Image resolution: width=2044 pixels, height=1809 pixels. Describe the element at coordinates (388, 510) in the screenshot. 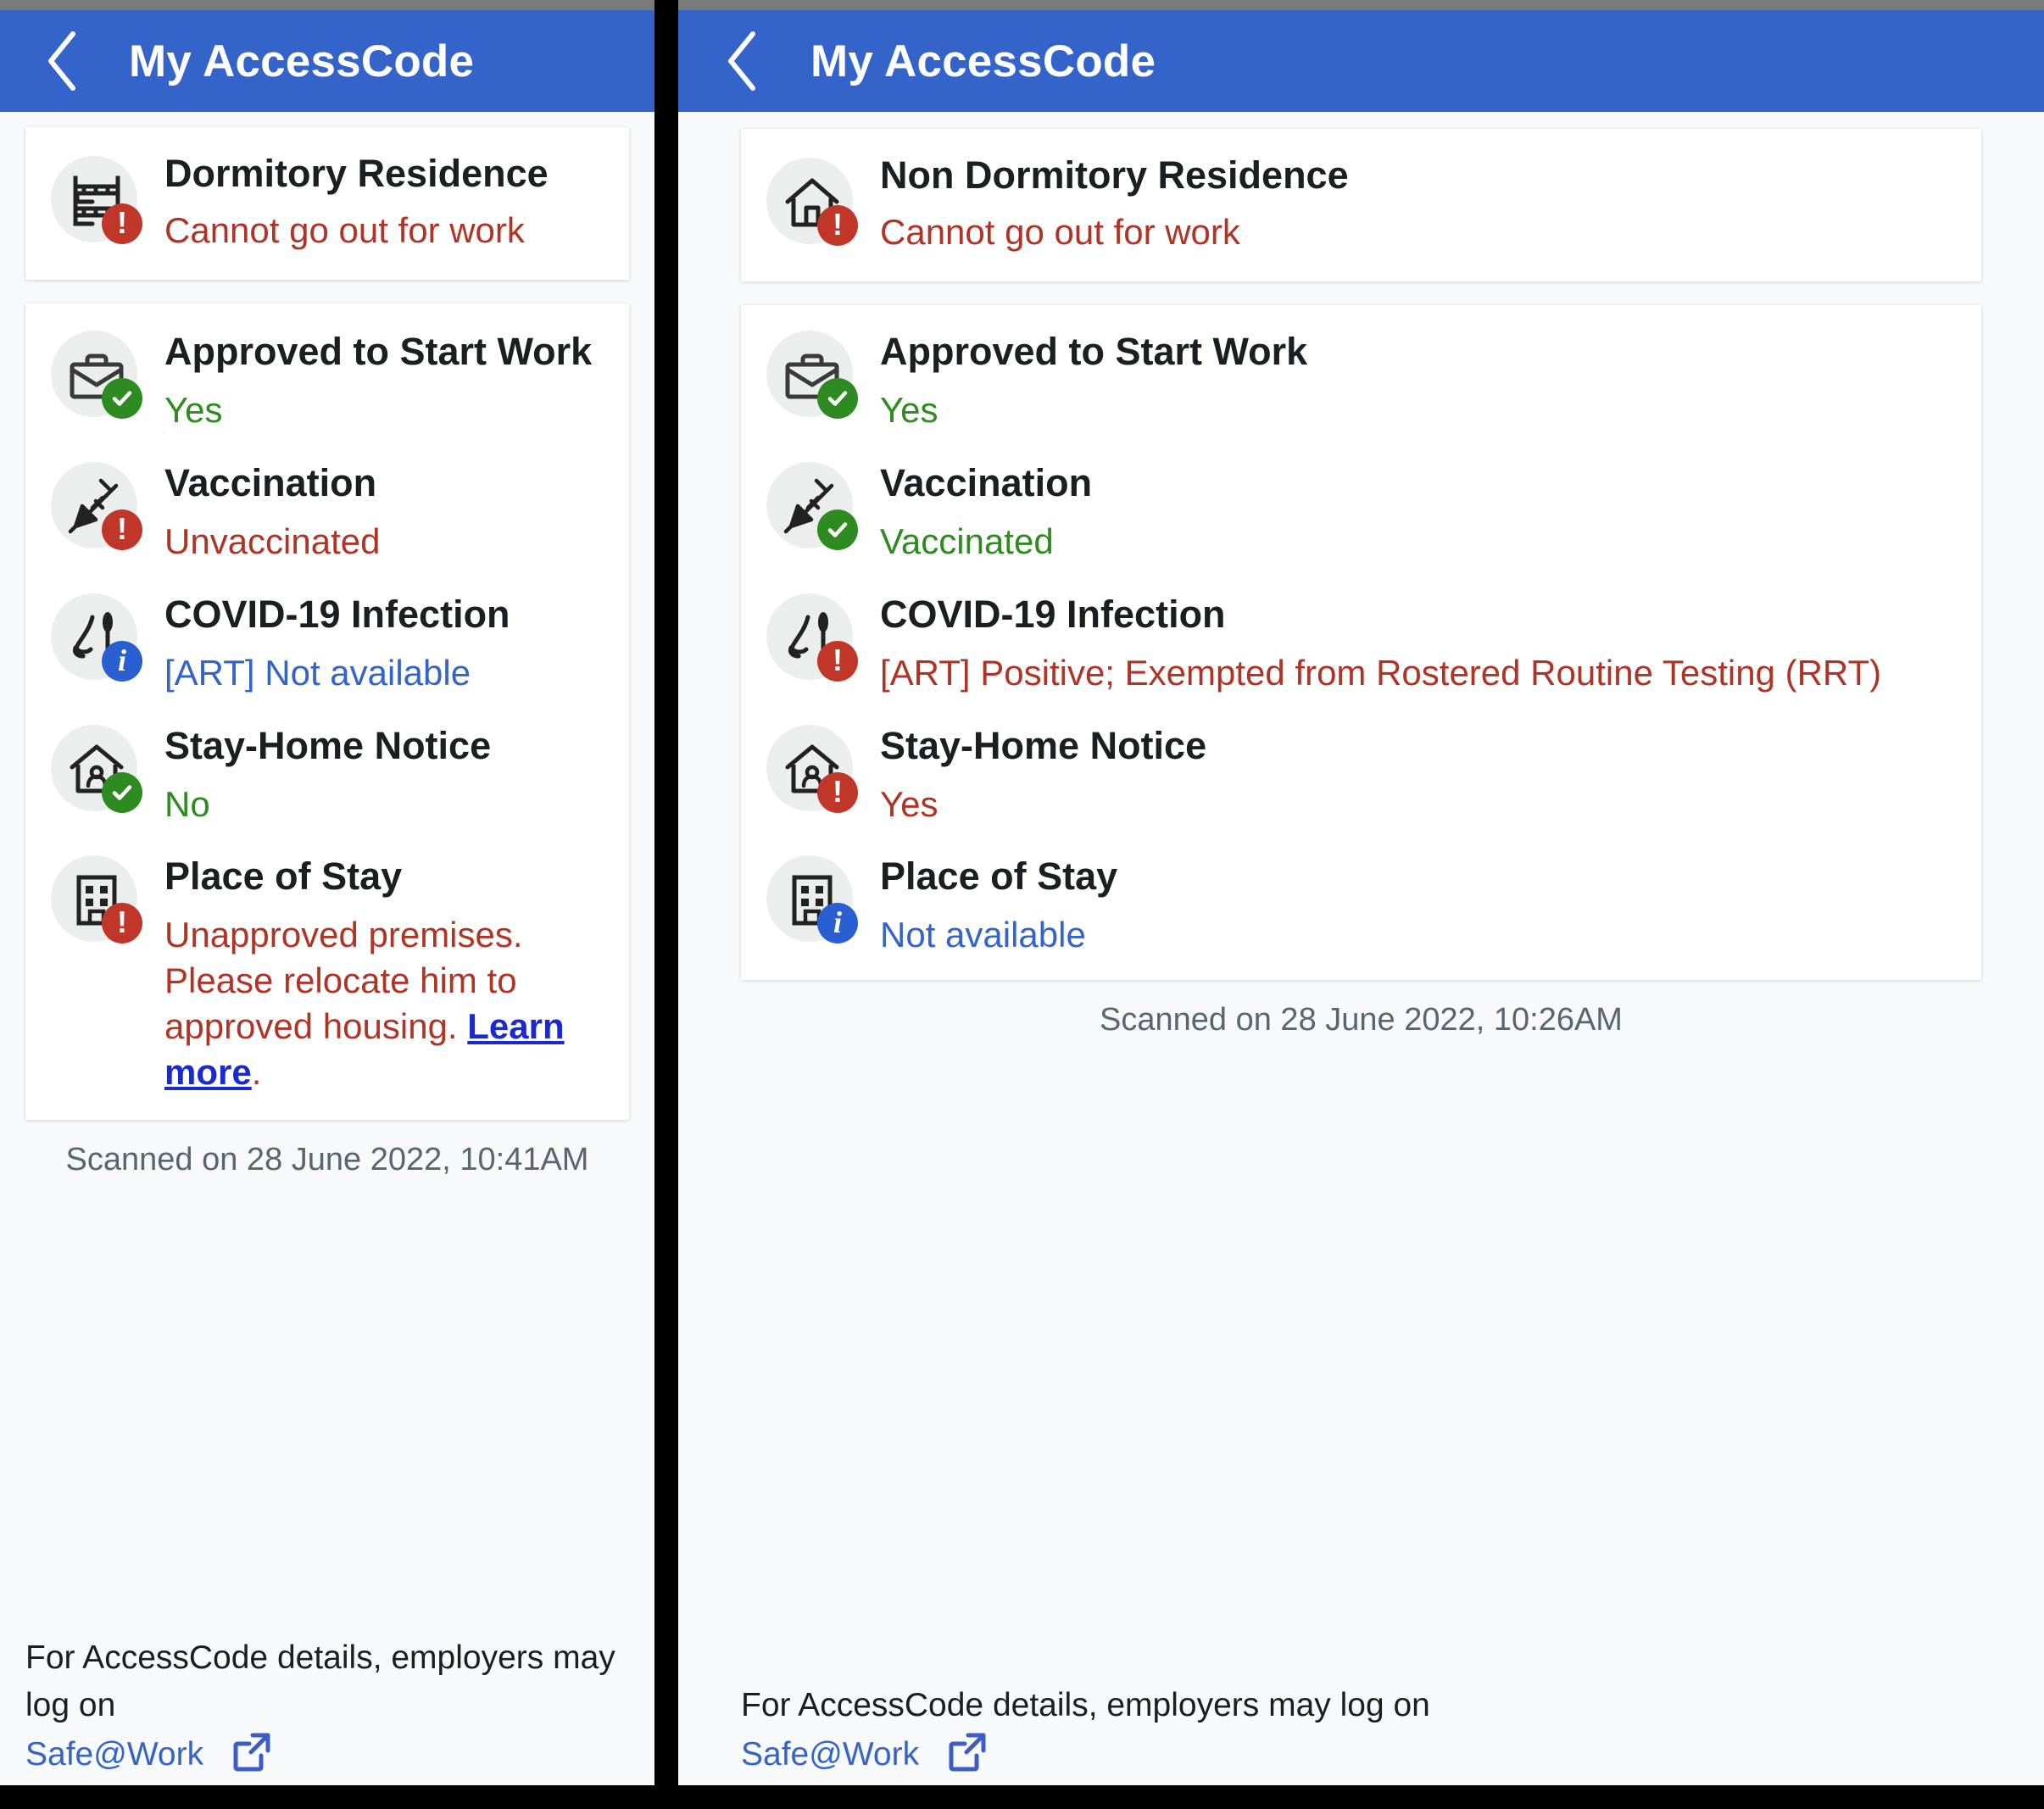

I see `vaccination-texts: Vaccination Unvaccinated` at that location.